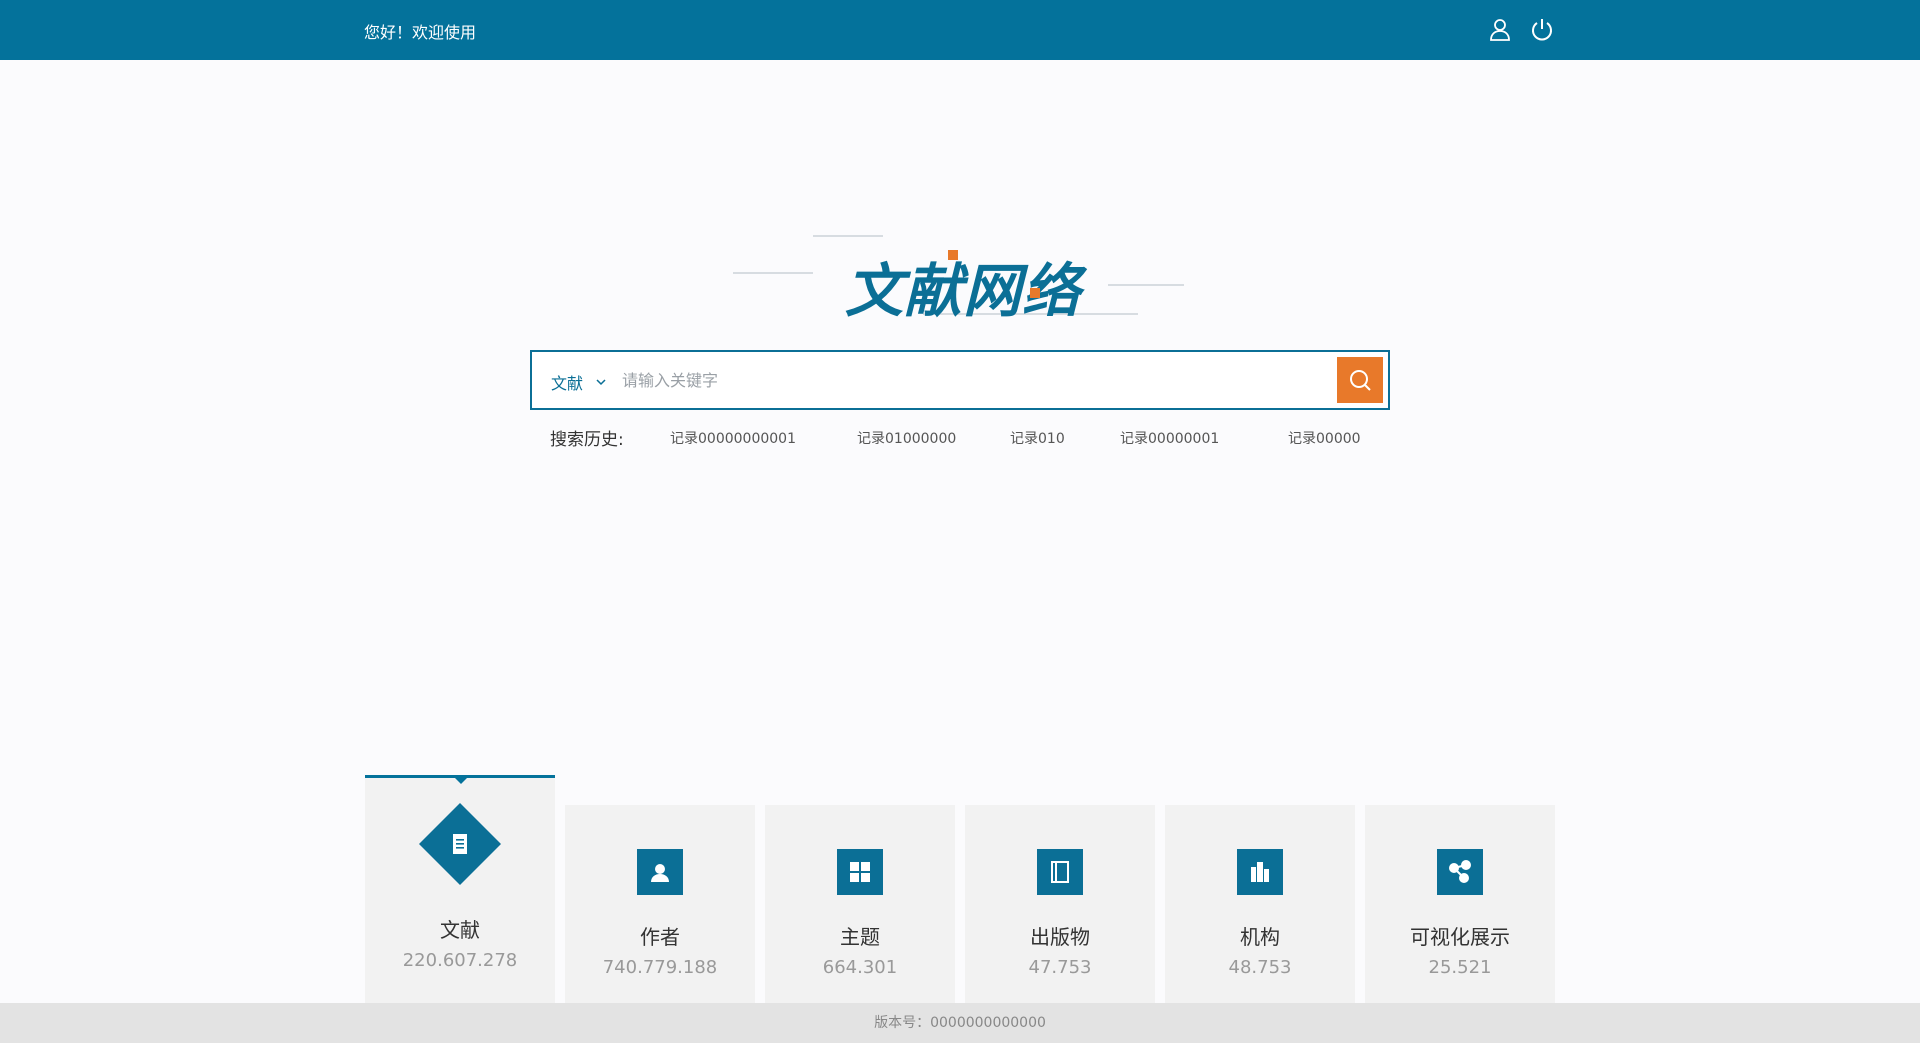 Image resolution: width=1920 pixels, height=1043 pixels. I want to click on search-bar: 文献, so click(960, 380).